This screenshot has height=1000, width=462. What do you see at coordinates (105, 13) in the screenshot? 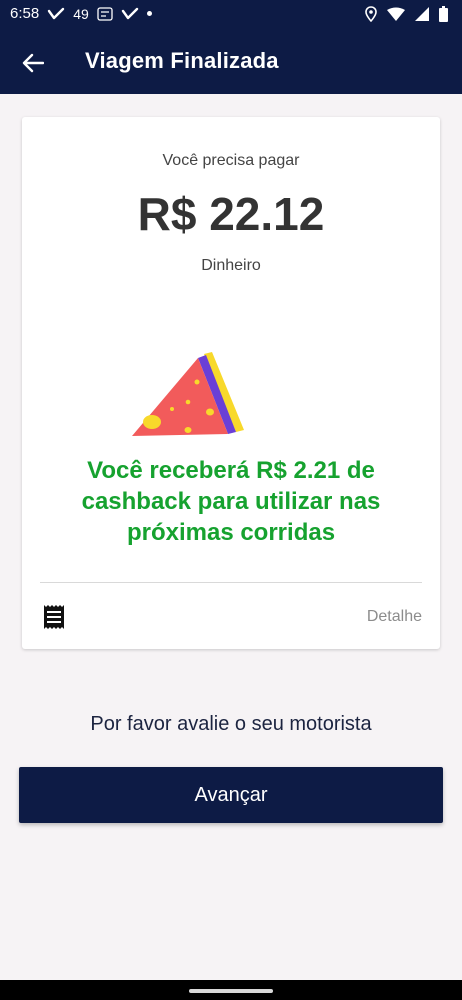
I see `app-notification-icon` at bounding box center [105, 13].